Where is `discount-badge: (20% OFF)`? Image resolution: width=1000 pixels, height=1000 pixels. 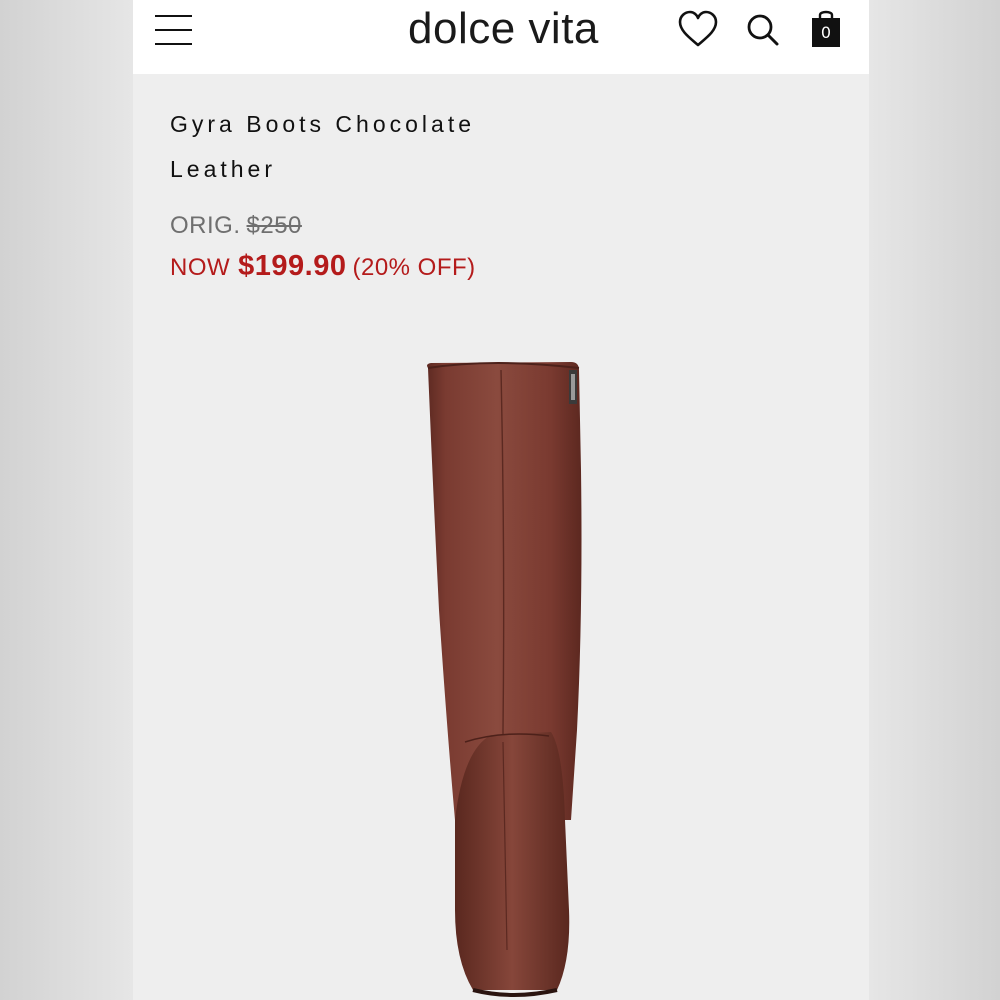 discount-badge: (20% OFF) is located at coordinates (414, 267).